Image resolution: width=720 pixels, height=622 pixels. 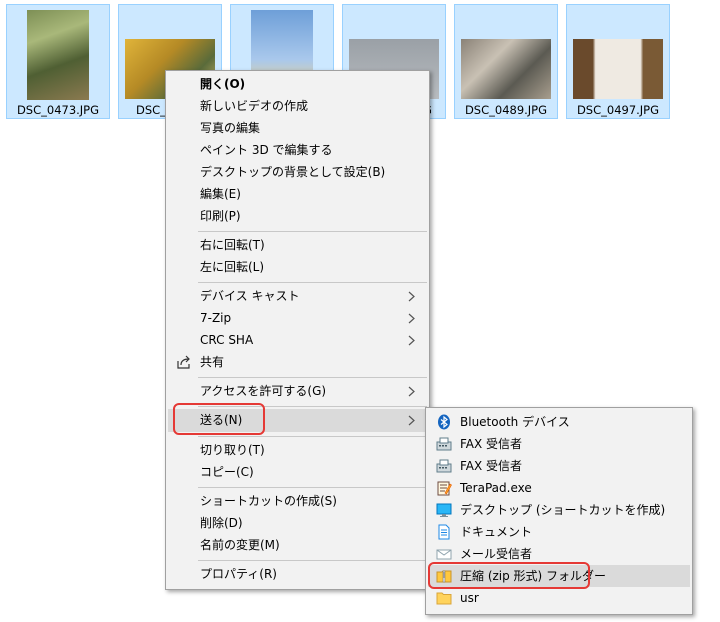 I want to click on menu-item-edit: 編集(E), so click(x=297, y=194).